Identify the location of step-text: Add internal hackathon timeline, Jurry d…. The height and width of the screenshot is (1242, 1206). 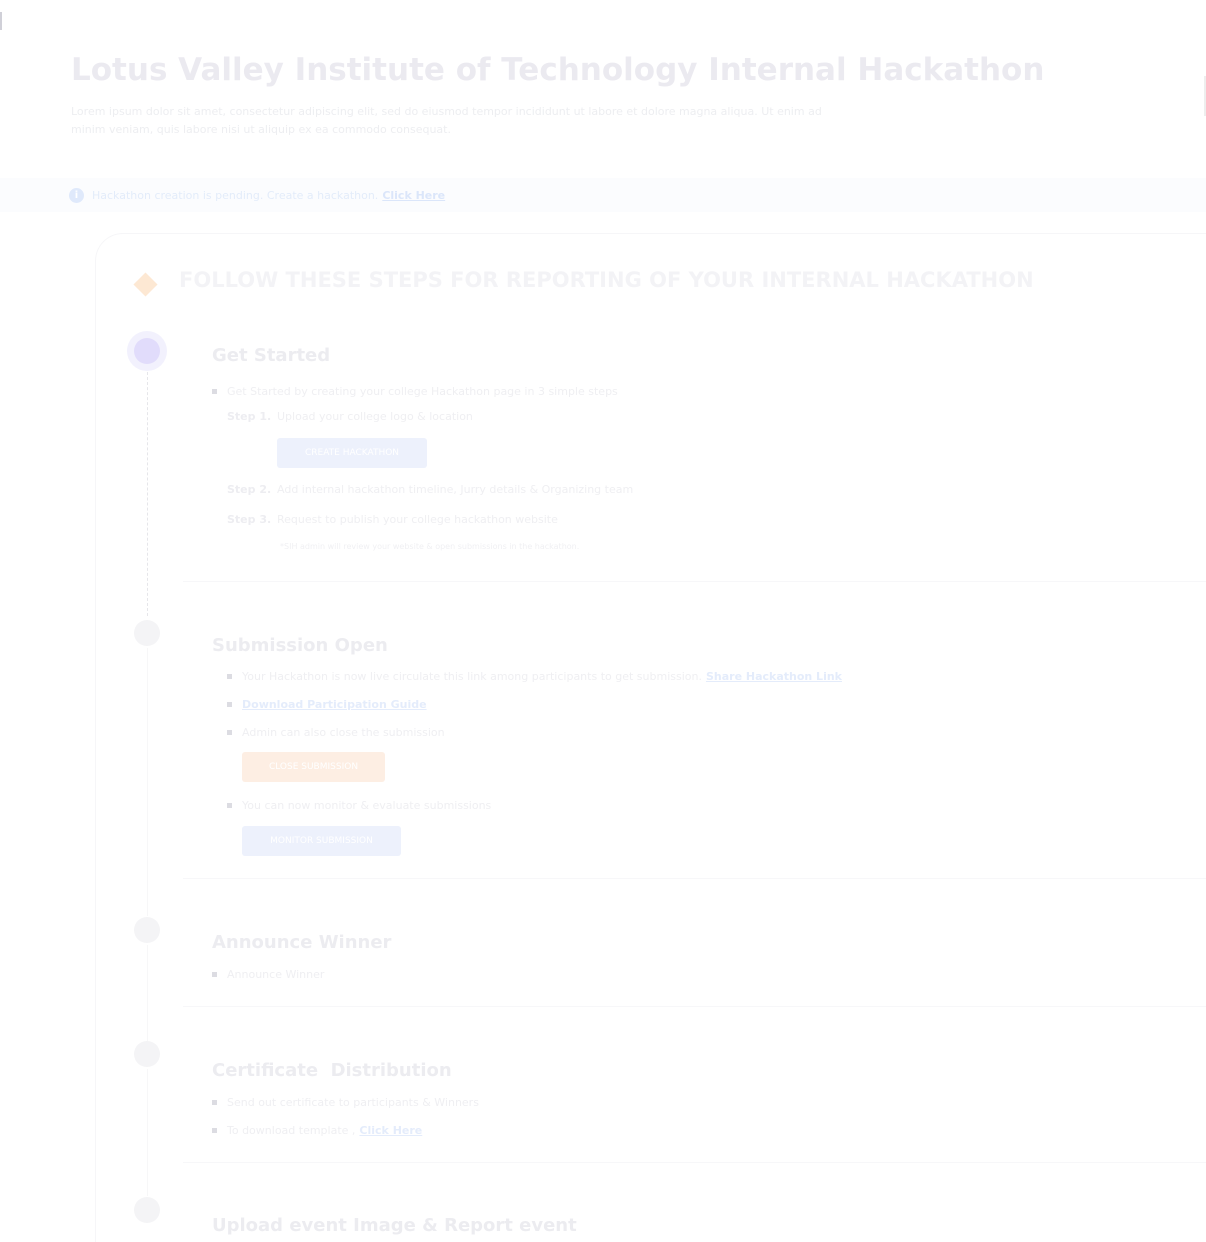
(455, 489).